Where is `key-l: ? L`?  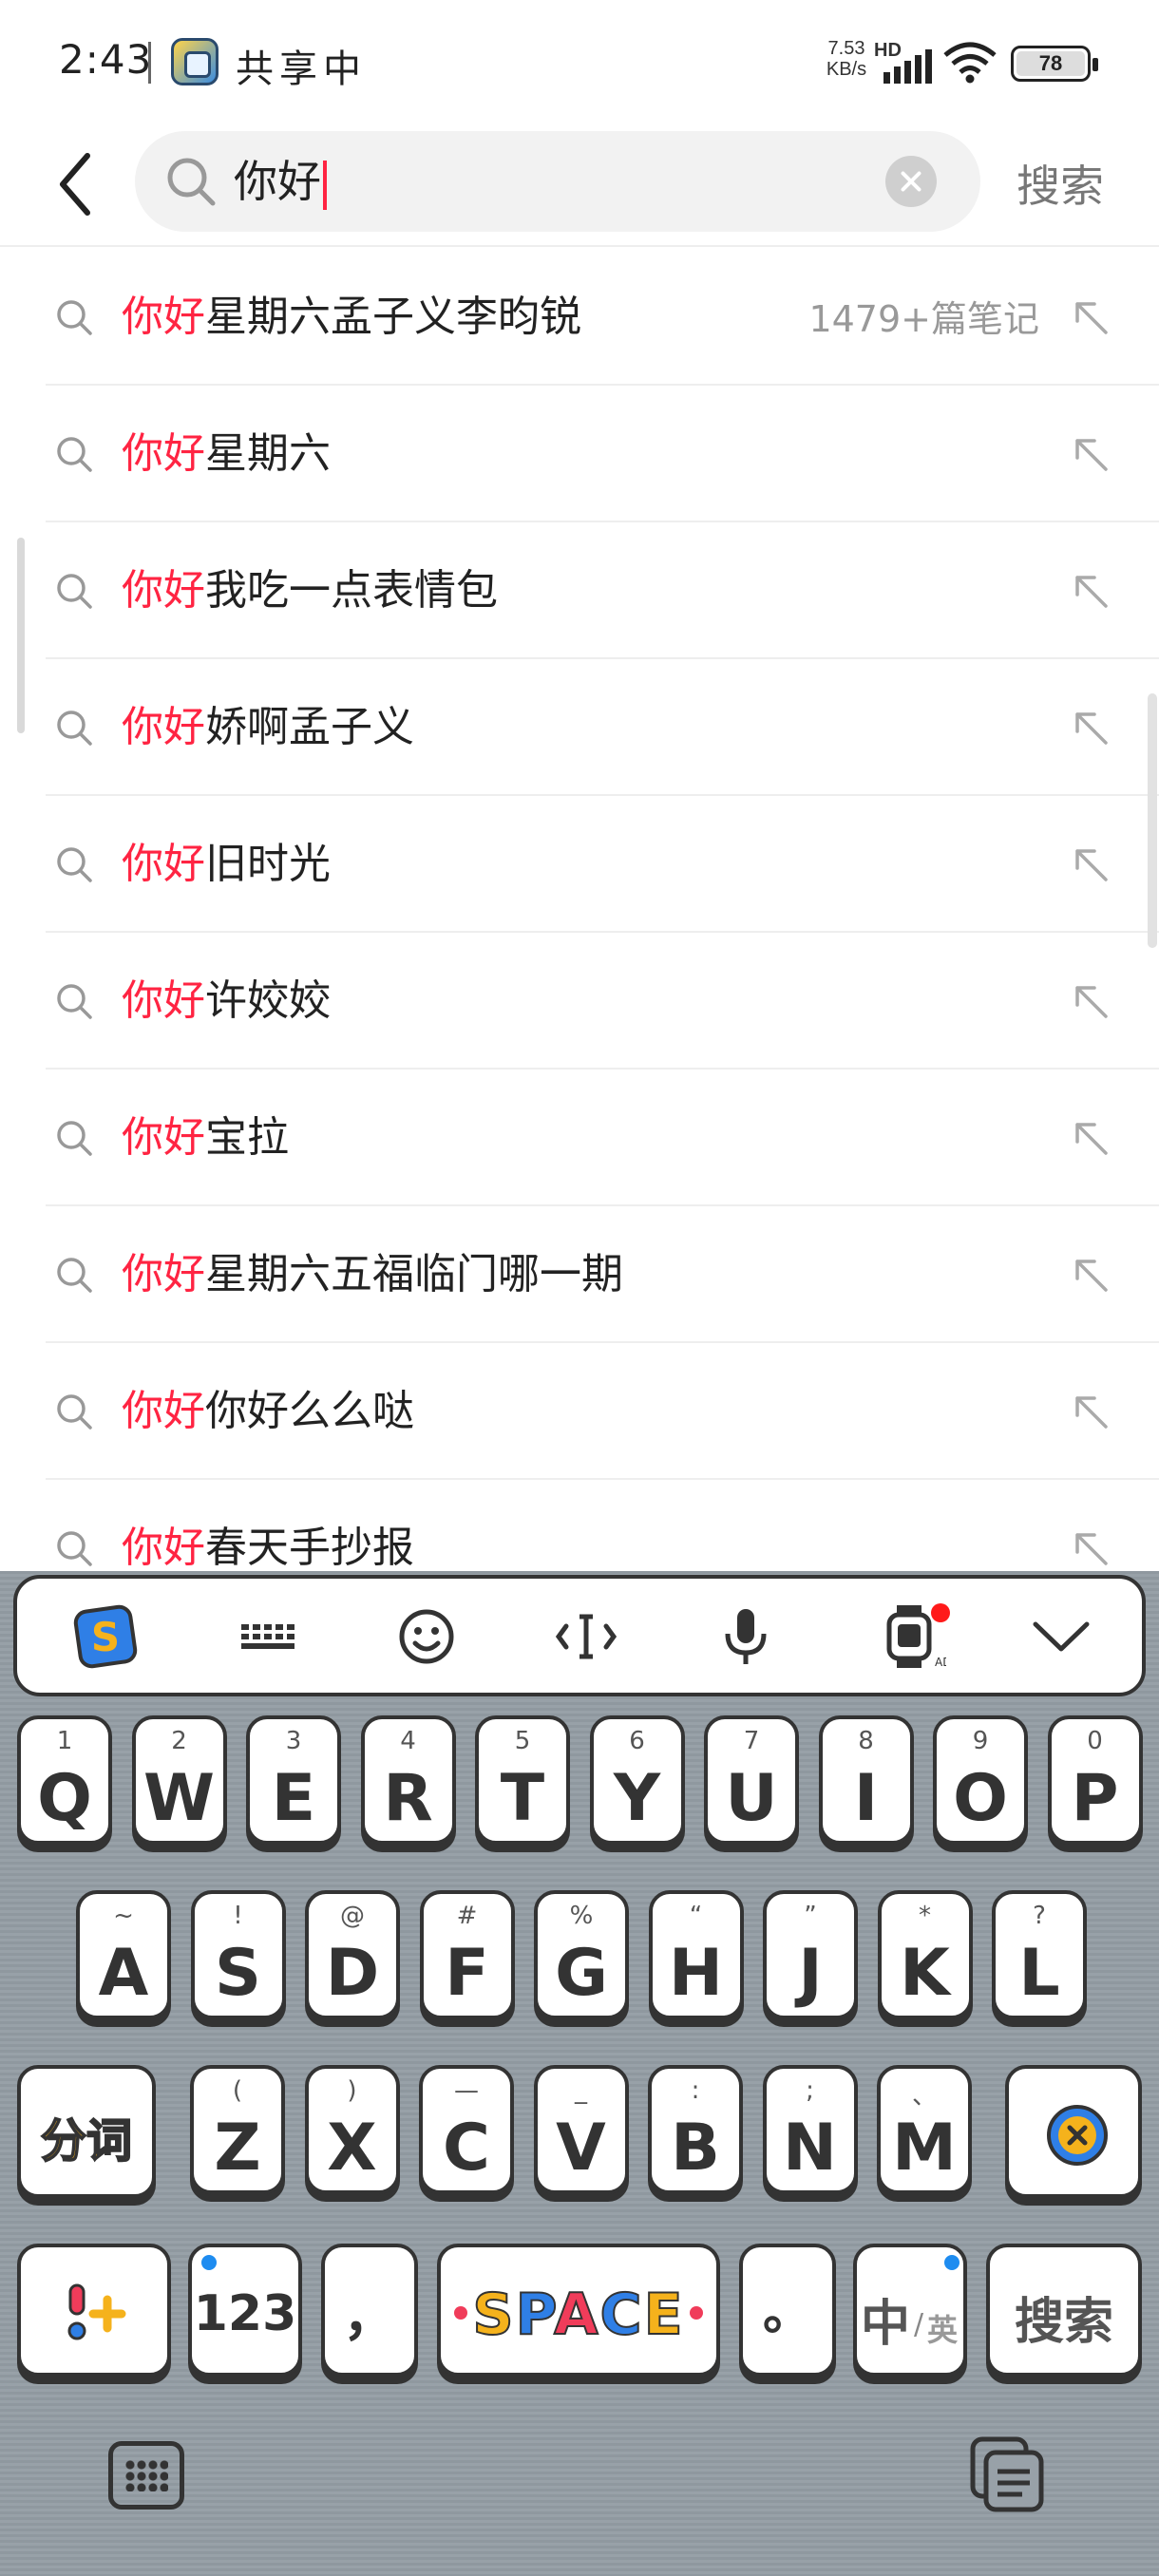
key-l: ? L is located at coordinates (1039, 1954).